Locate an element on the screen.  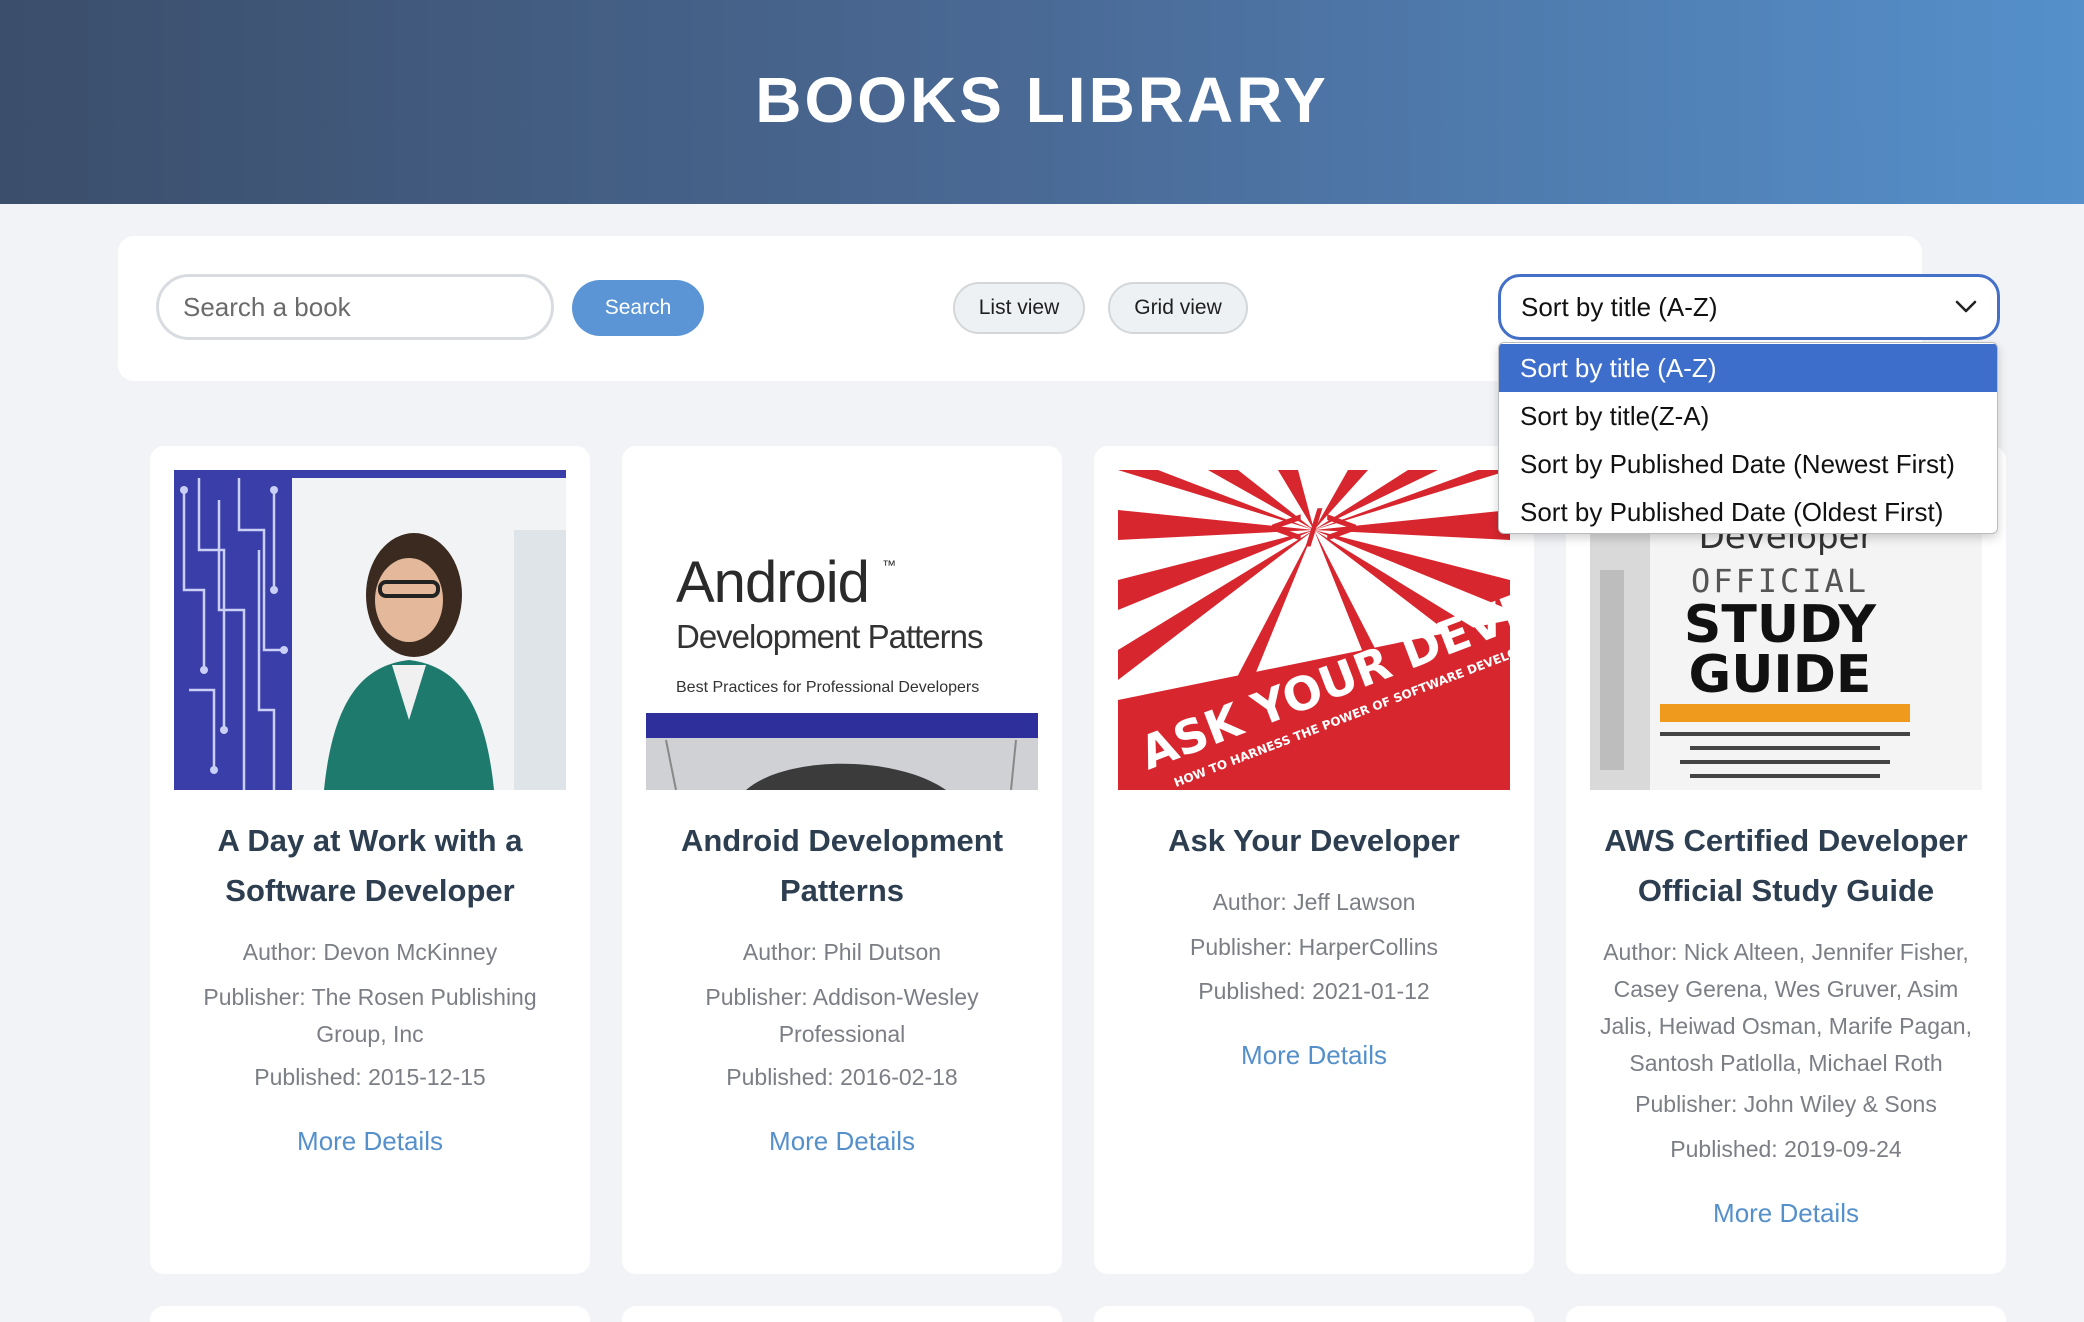
sort-option-title-asc: Sort by title (A-Z) is located at coordinates (1748, 368).